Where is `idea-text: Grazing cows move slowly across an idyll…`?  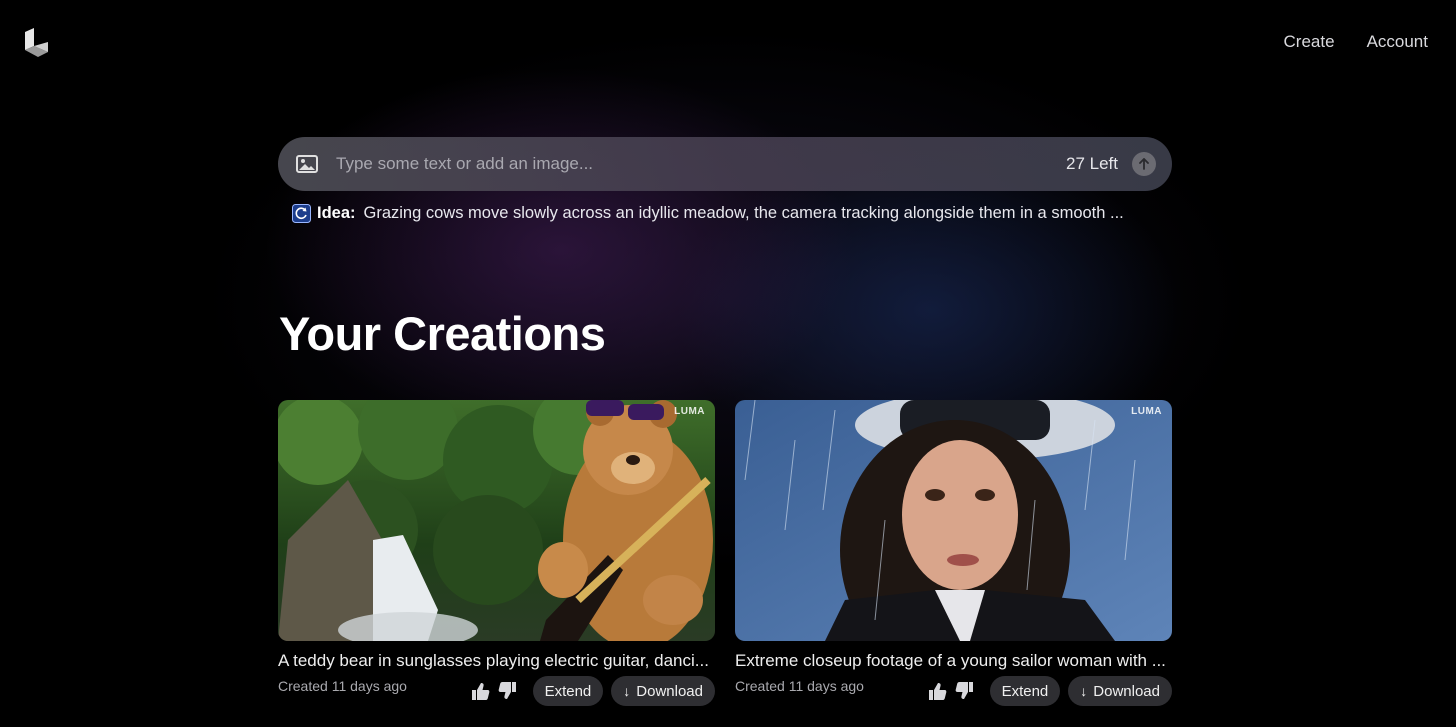
idea-text: Grazing cows move slowly across an idyll… is located at coordinates (743, 213).